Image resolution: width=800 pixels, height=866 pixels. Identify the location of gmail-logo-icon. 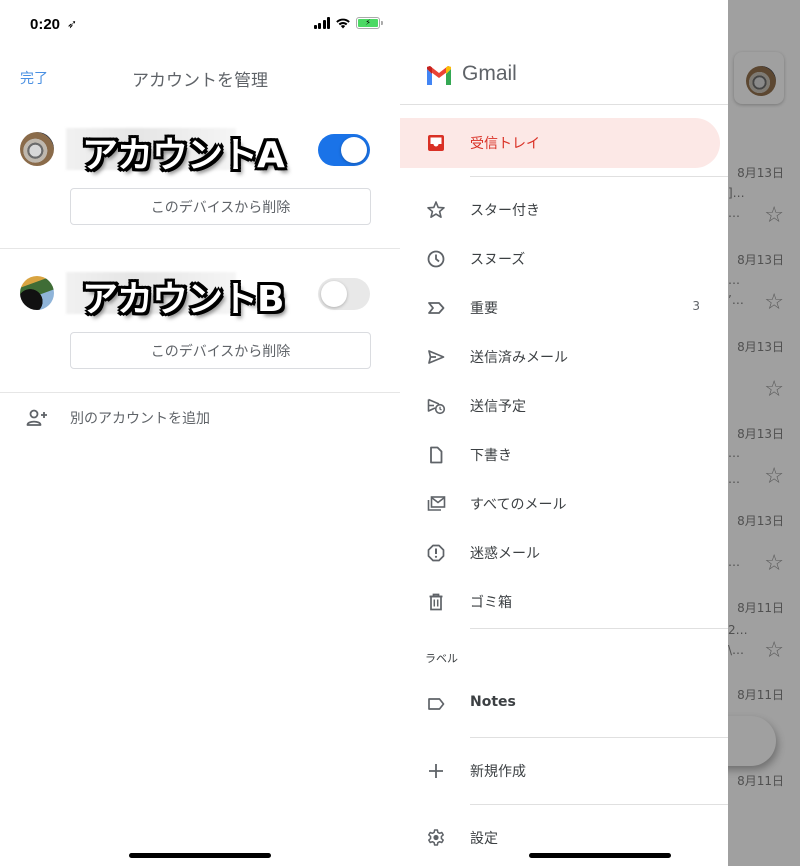
(439, 75).